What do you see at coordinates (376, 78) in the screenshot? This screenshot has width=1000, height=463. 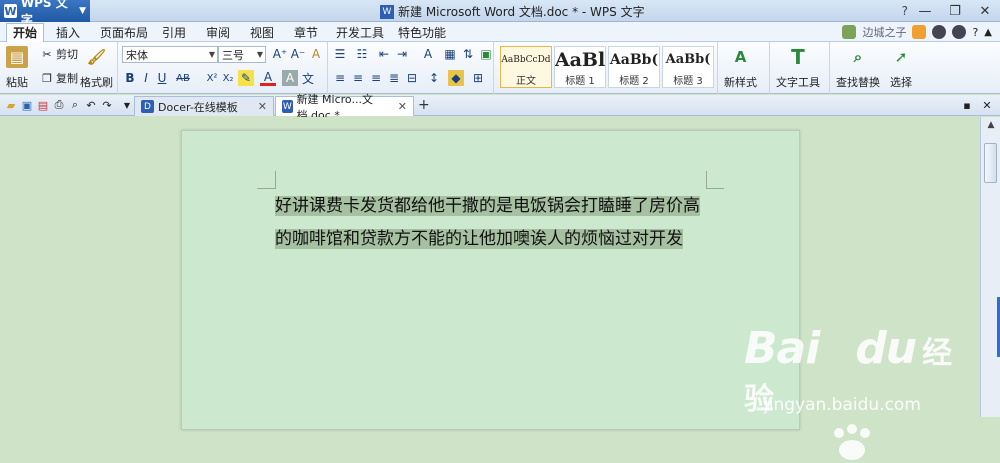 I see `align-right-icon: ≡` at bounding box center [376, 78].